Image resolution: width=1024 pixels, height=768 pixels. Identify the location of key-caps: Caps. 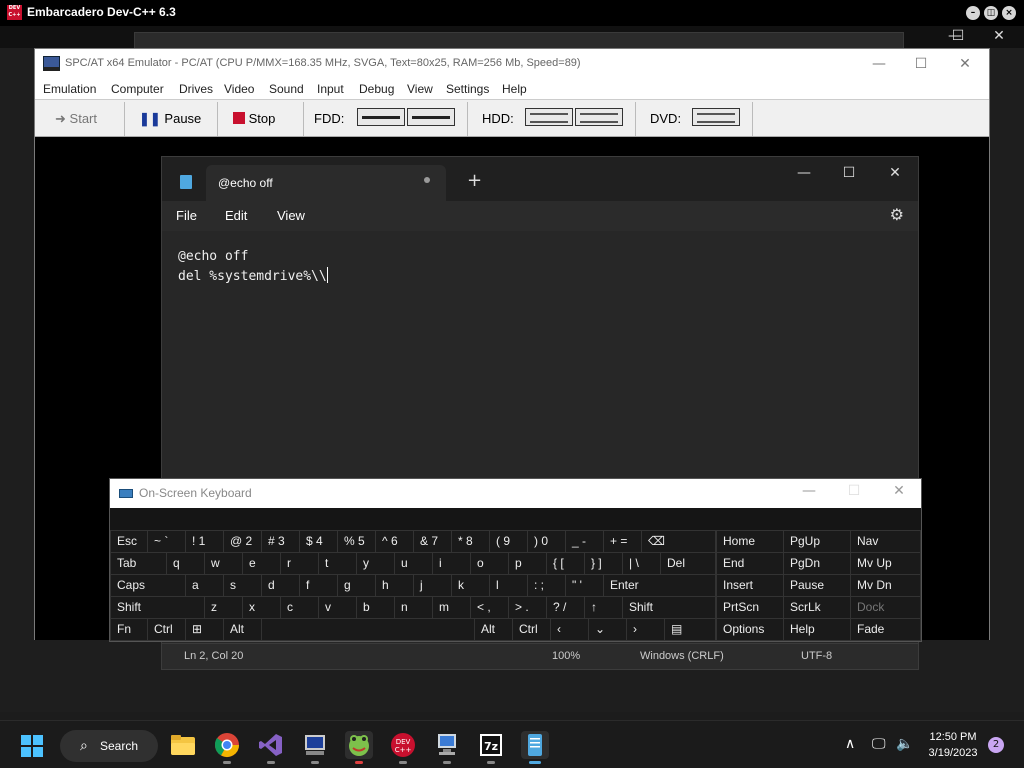
(148, 585).